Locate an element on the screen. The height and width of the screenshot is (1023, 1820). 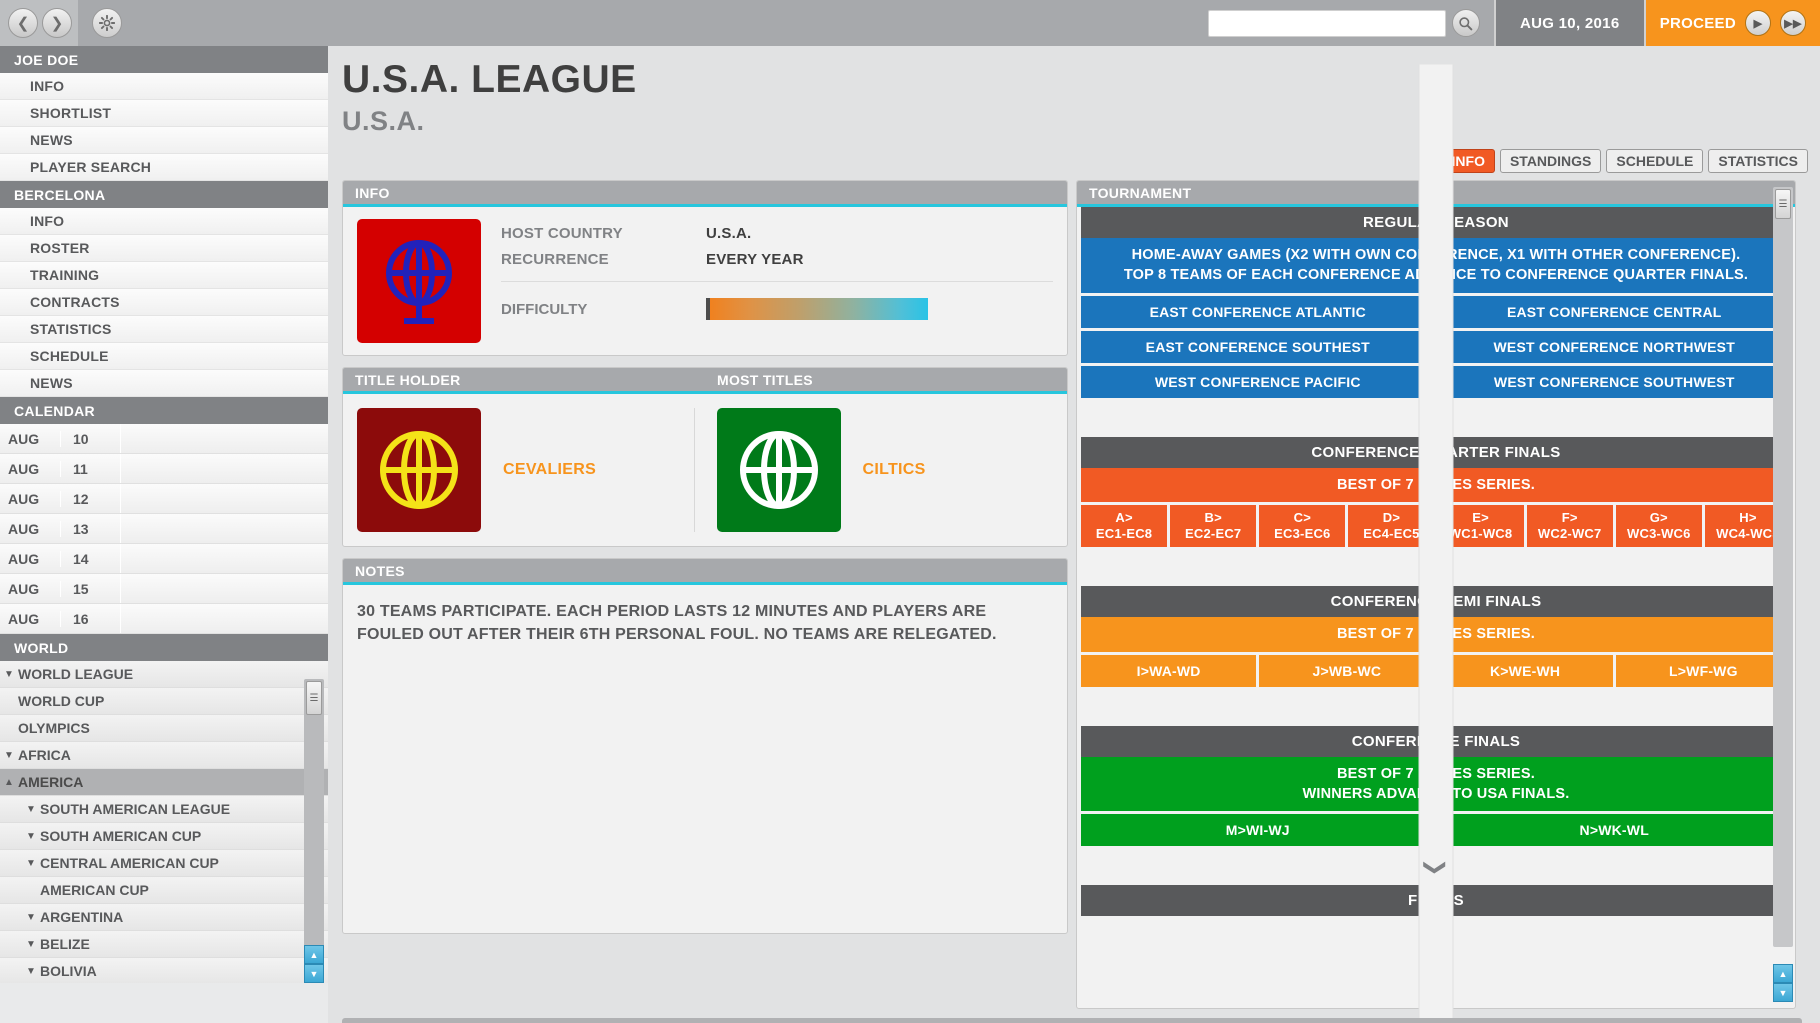
play-icon: ▶ is located at coordinates (1758, 23).